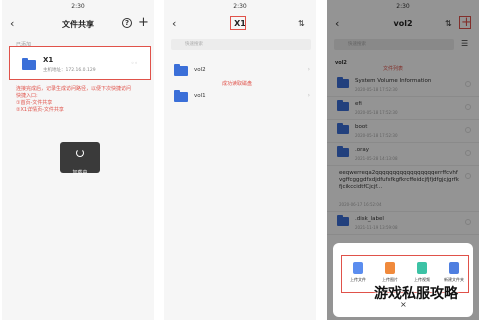 Image resolution: width=480 pixels, height=320 pixels. Describe the element at coordinates (358, 279) in the screenshot. I see `action-label: 上传文件` at that location.